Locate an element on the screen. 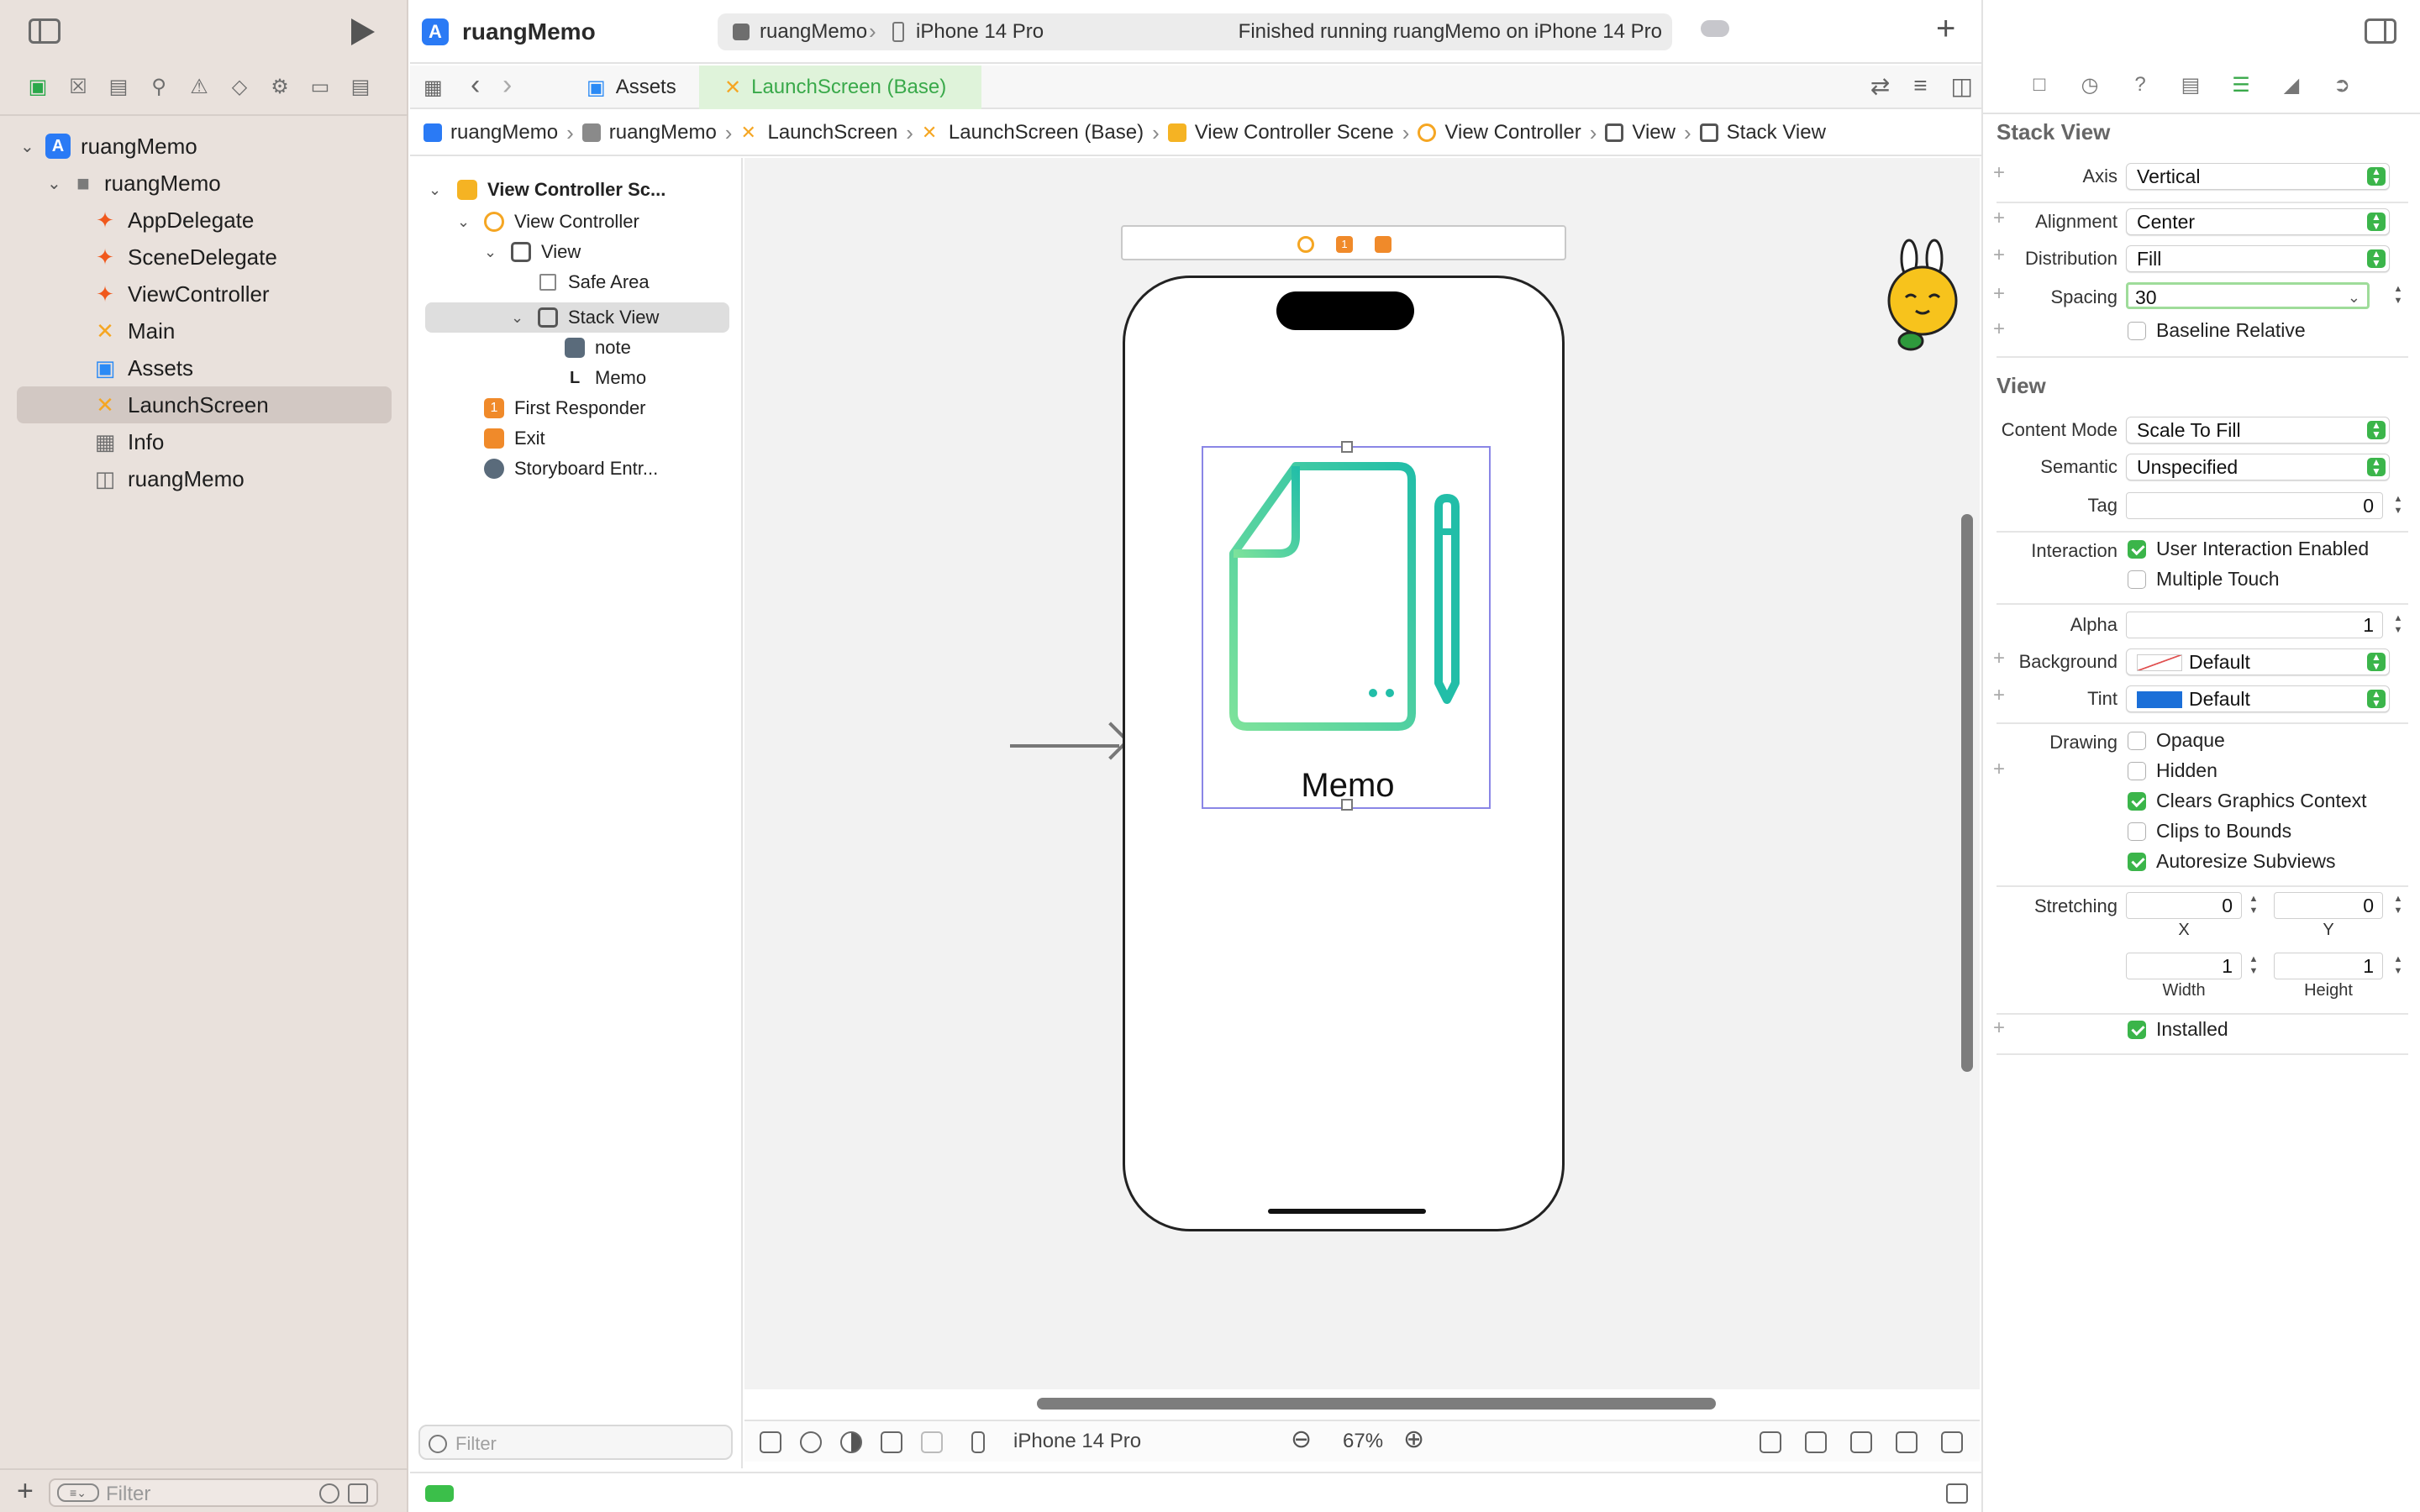  tint-color-popup: Default ▲ ▼ is located at coordinates (2258, 698).